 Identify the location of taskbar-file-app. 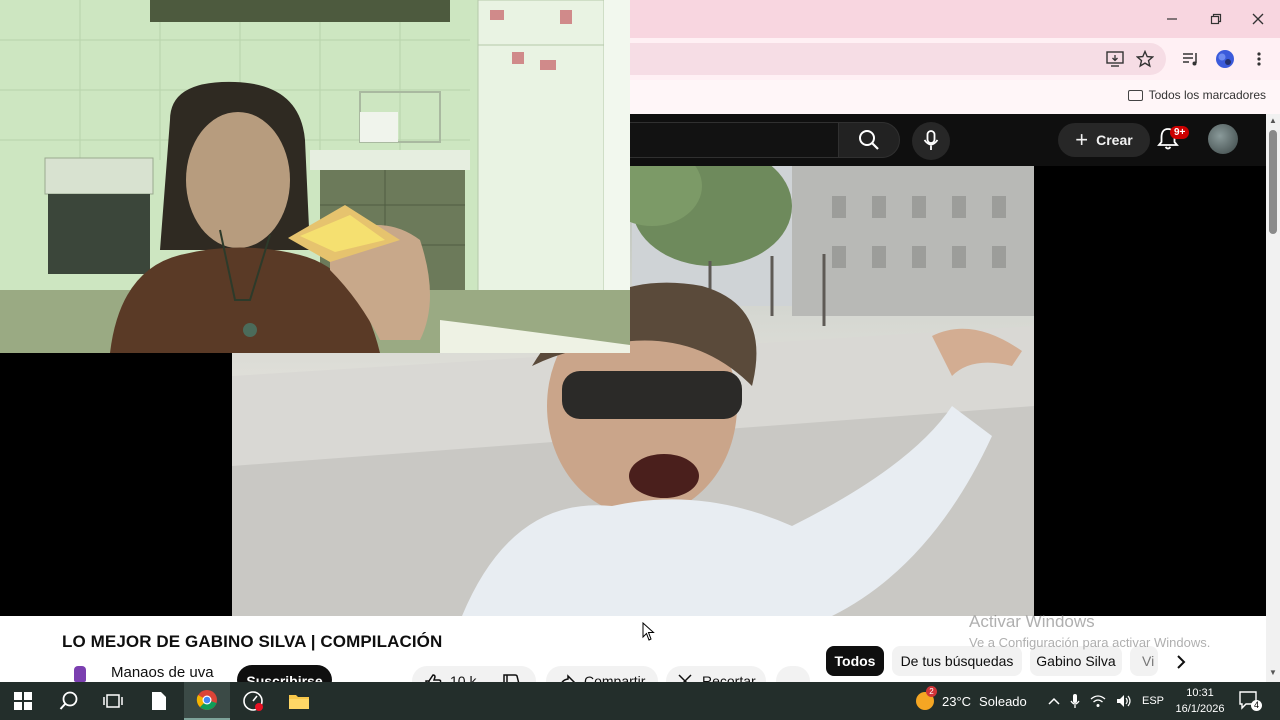
(159, 701).